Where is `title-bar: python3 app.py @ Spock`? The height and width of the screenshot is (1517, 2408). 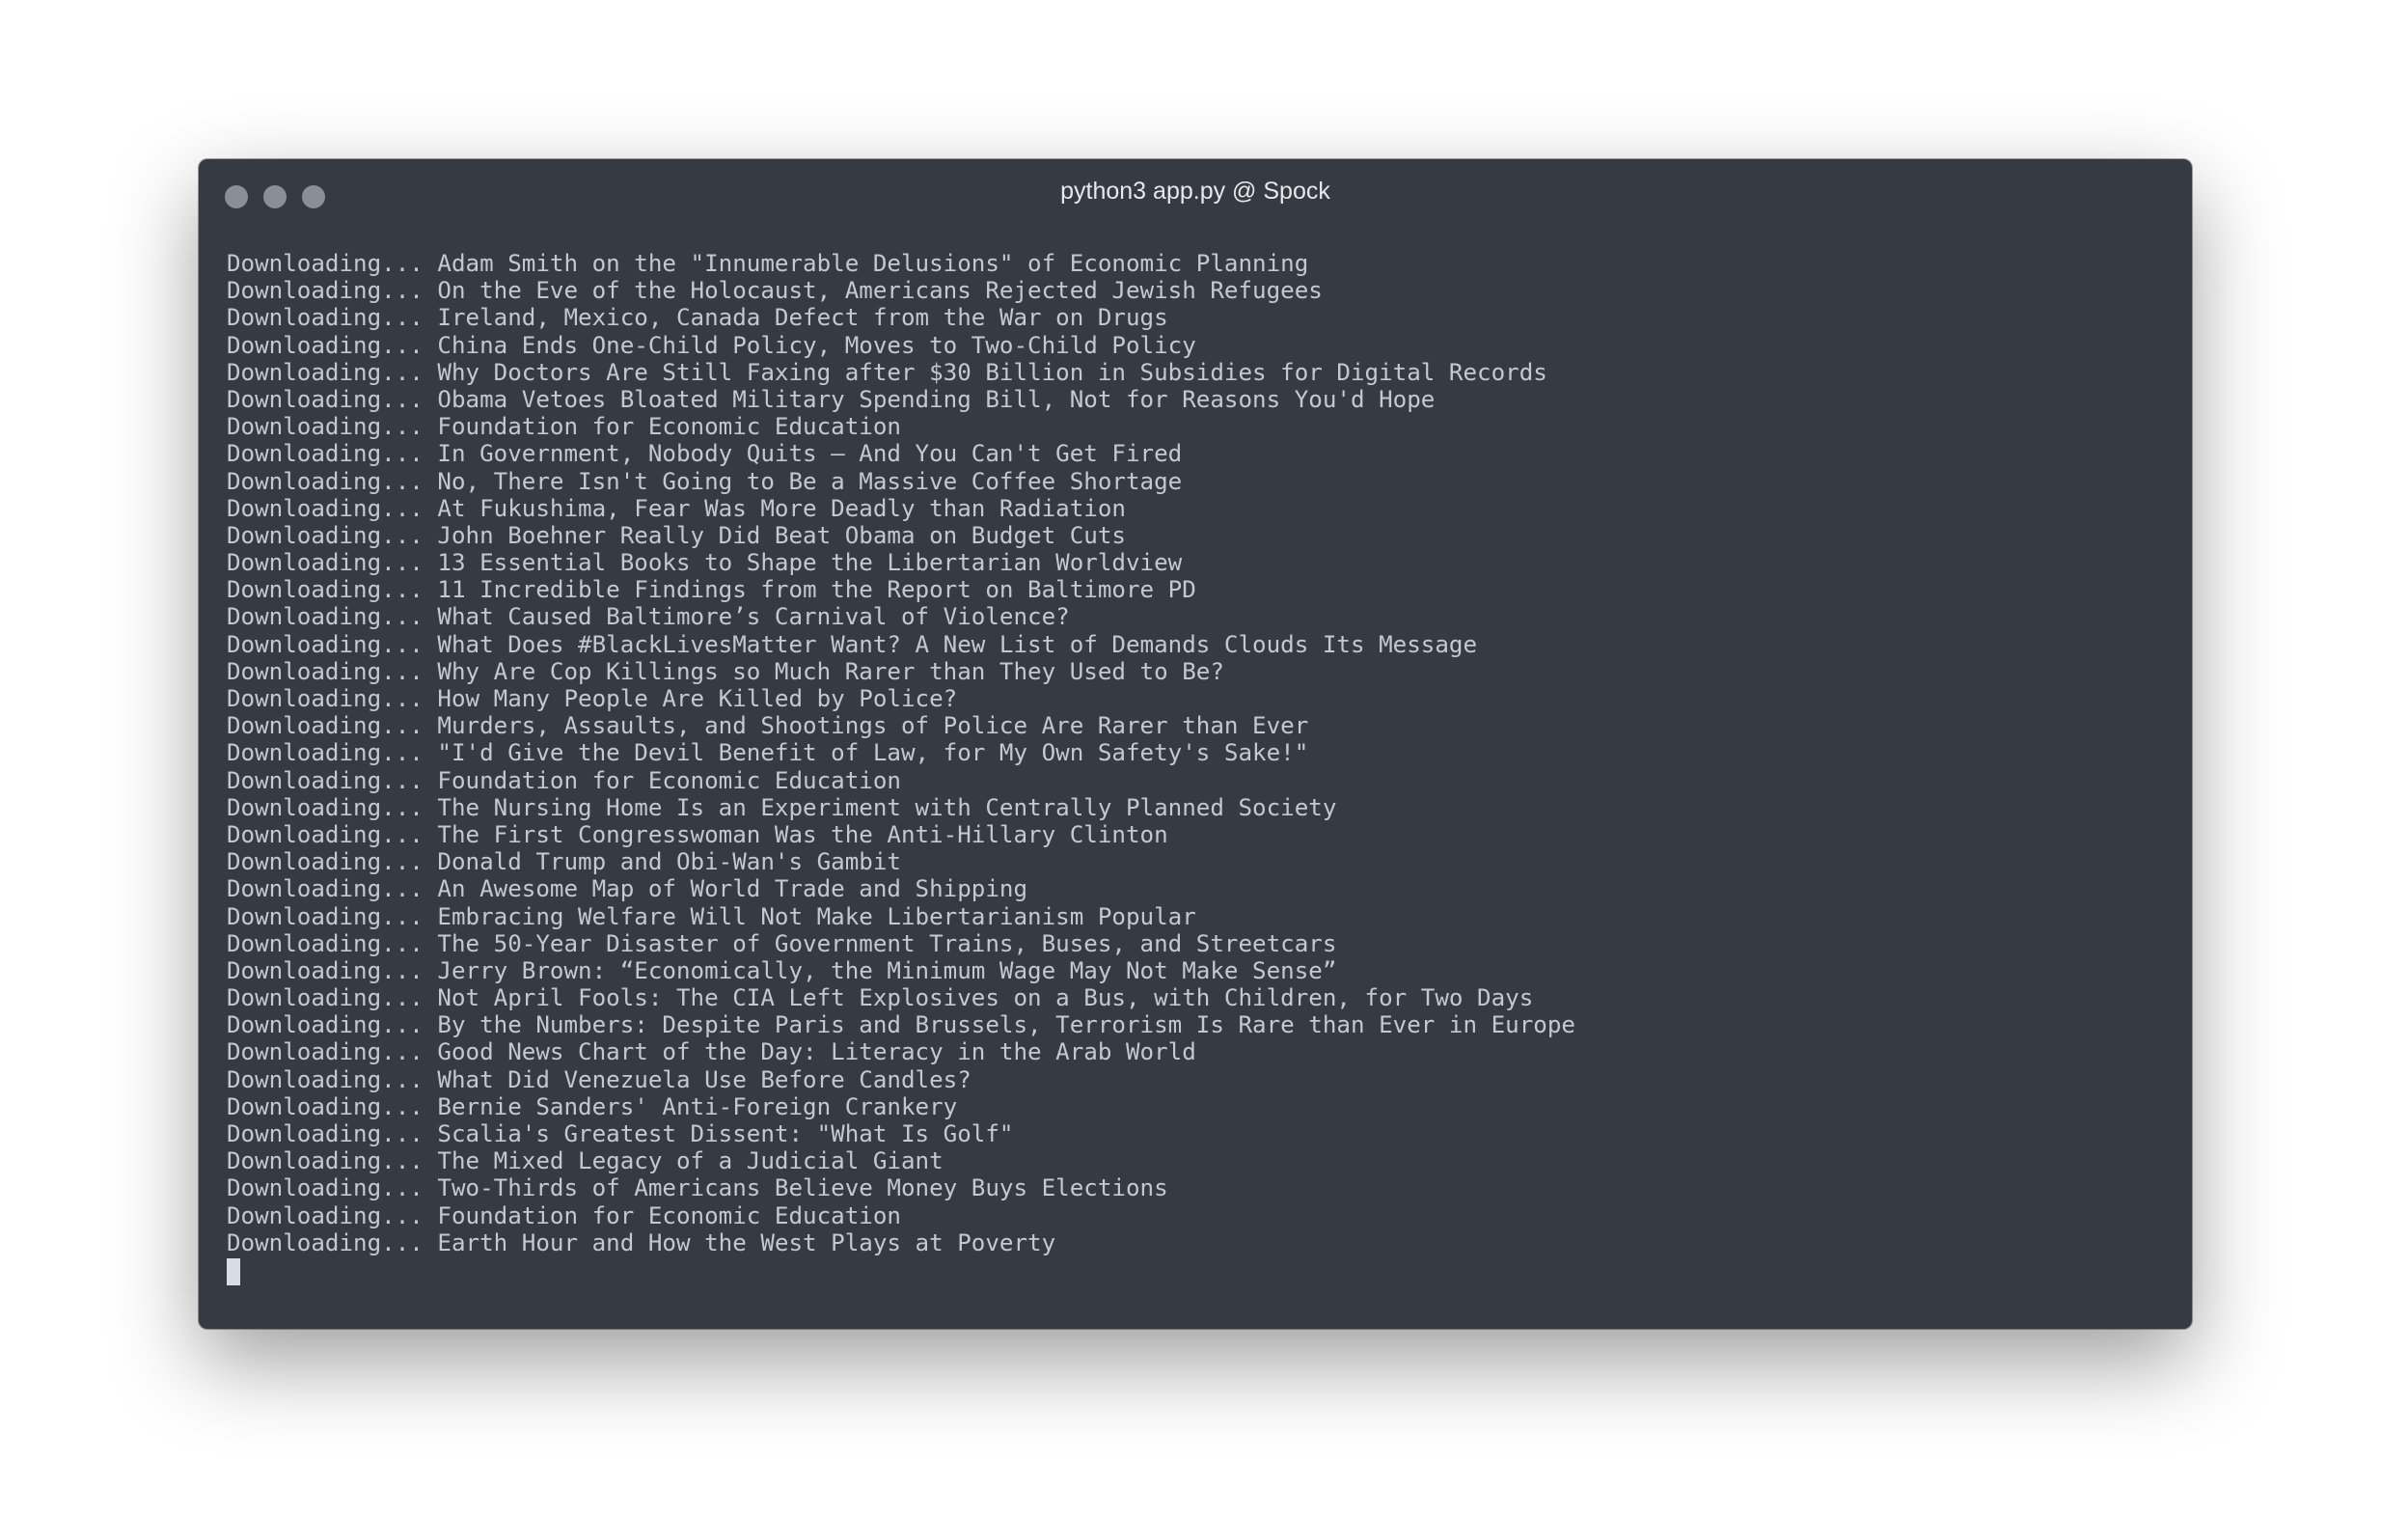 title-bar: python3 app.py @ Spock is located at coordinates (1195, 193).